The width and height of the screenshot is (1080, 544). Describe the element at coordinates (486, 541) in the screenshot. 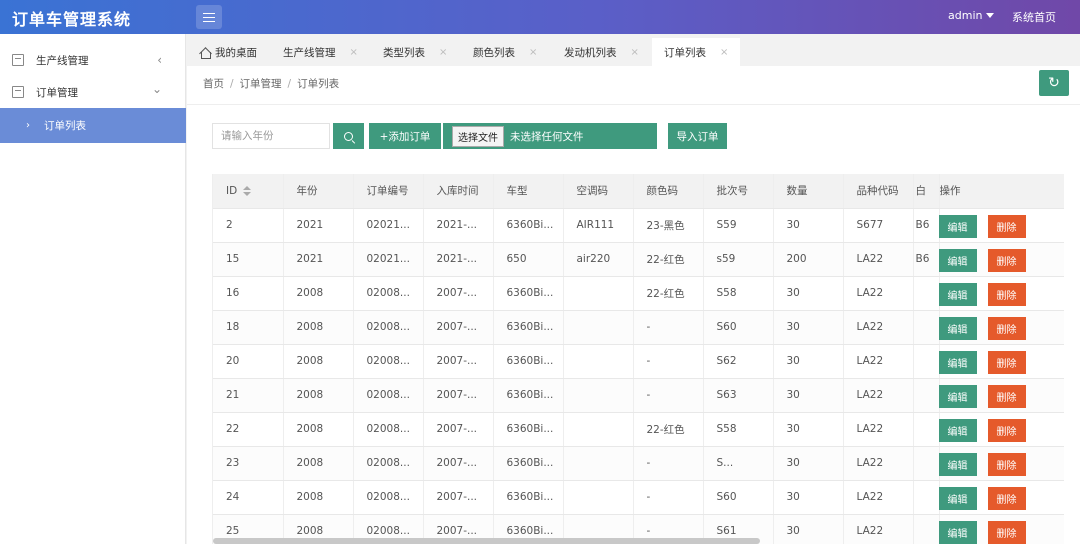

I see `horizontal-scrollbar` at that location.